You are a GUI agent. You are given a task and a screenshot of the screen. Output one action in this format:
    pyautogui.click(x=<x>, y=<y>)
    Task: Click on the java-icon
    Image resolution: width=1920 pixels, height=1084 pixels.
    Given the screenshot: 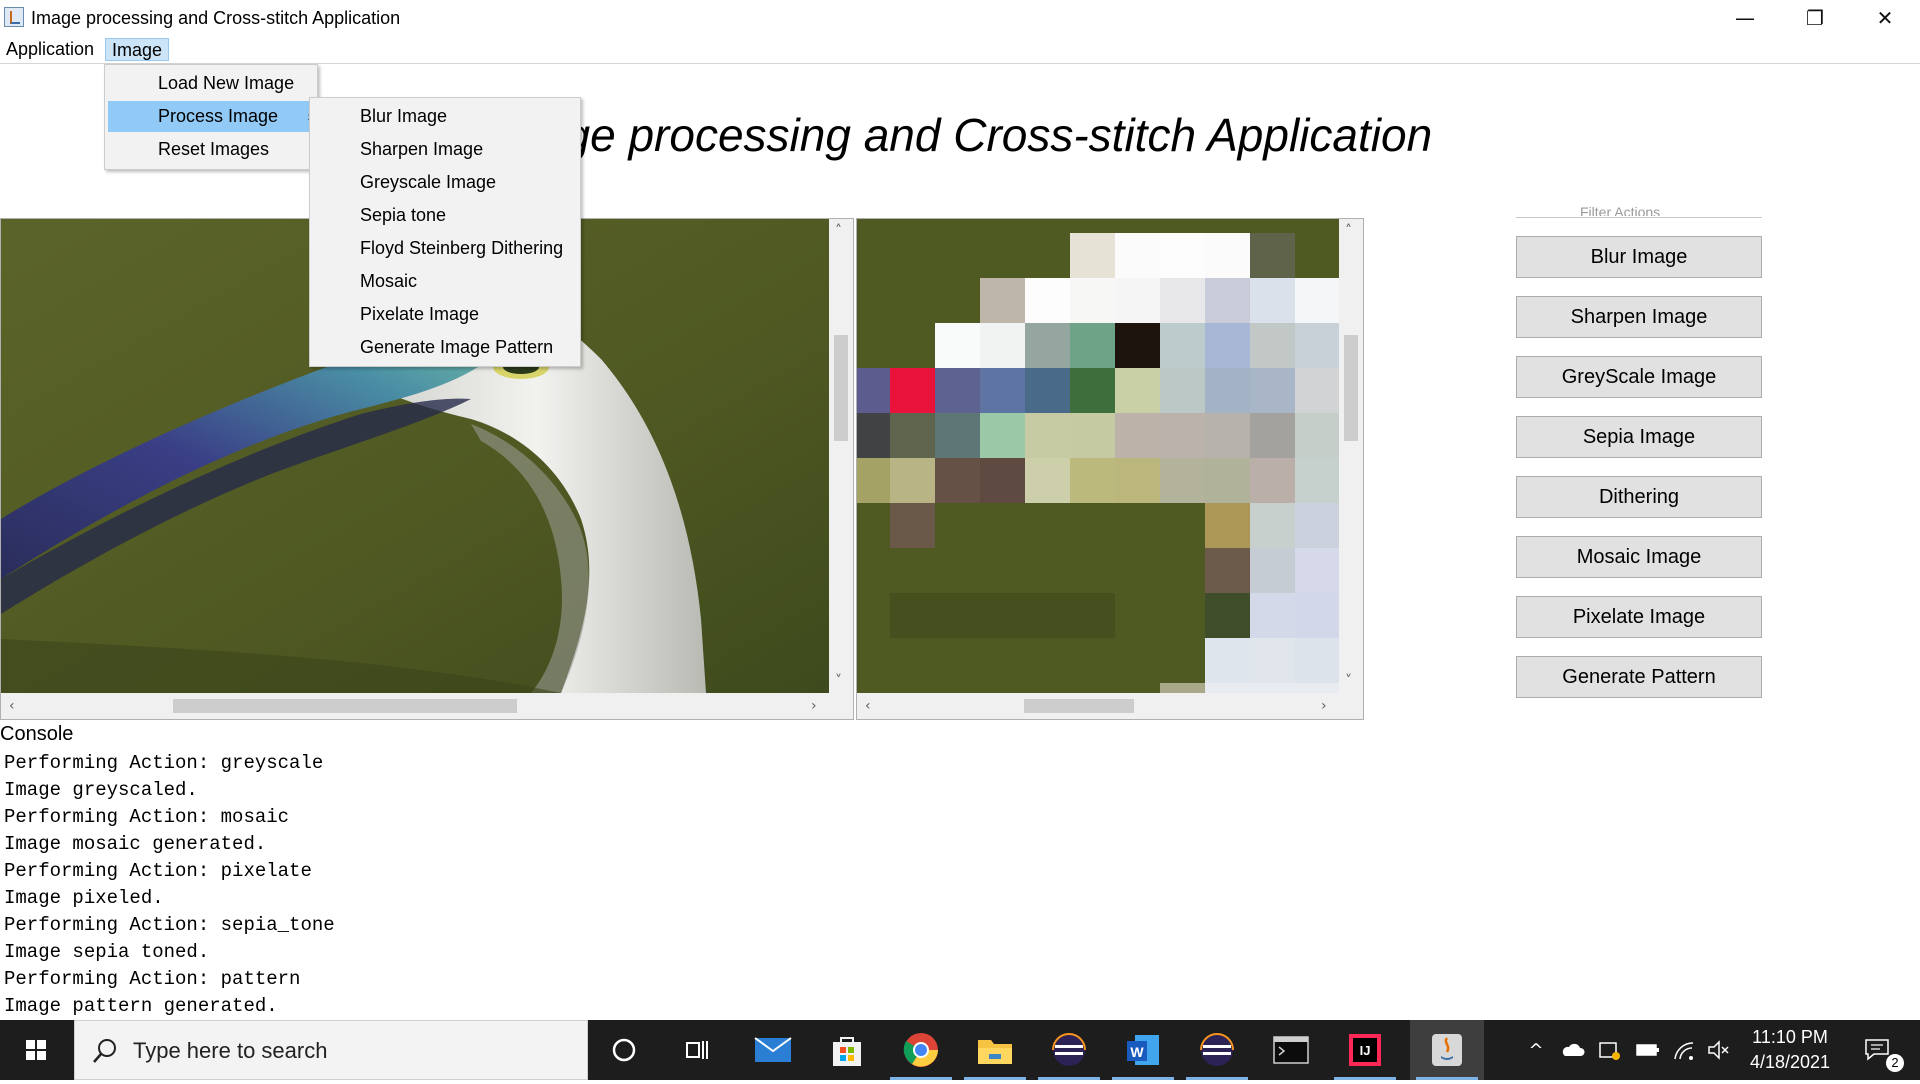 What is the action you would take?
    pyautogui.click(x=1447, y=1050)
    